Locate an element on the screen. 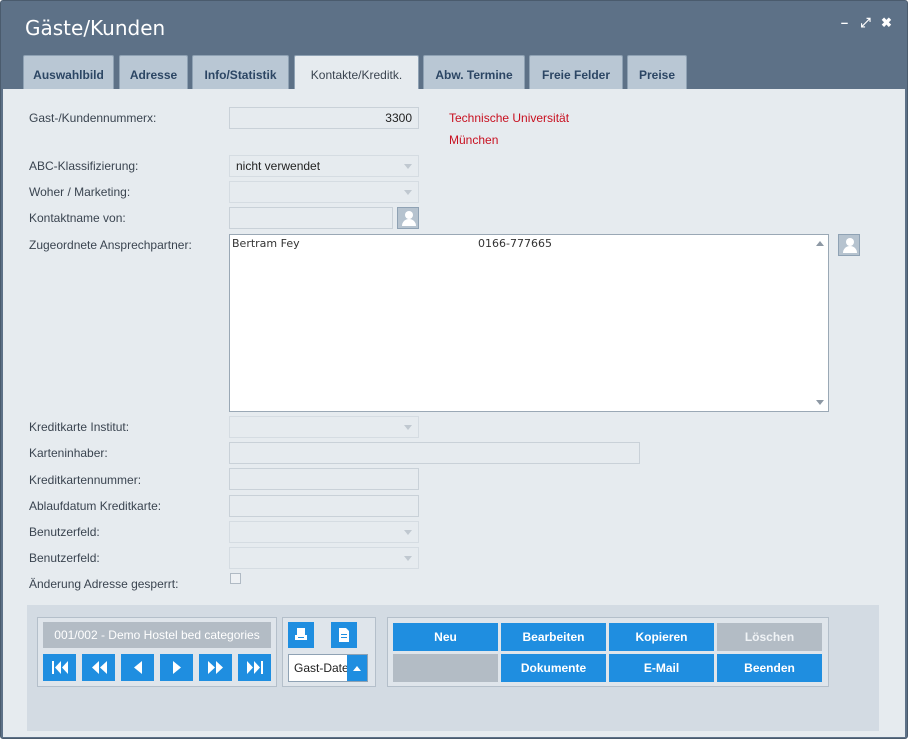  record-navigation: 001/002 - Demo Hostel bed categories is located at coordinates (157, 652).